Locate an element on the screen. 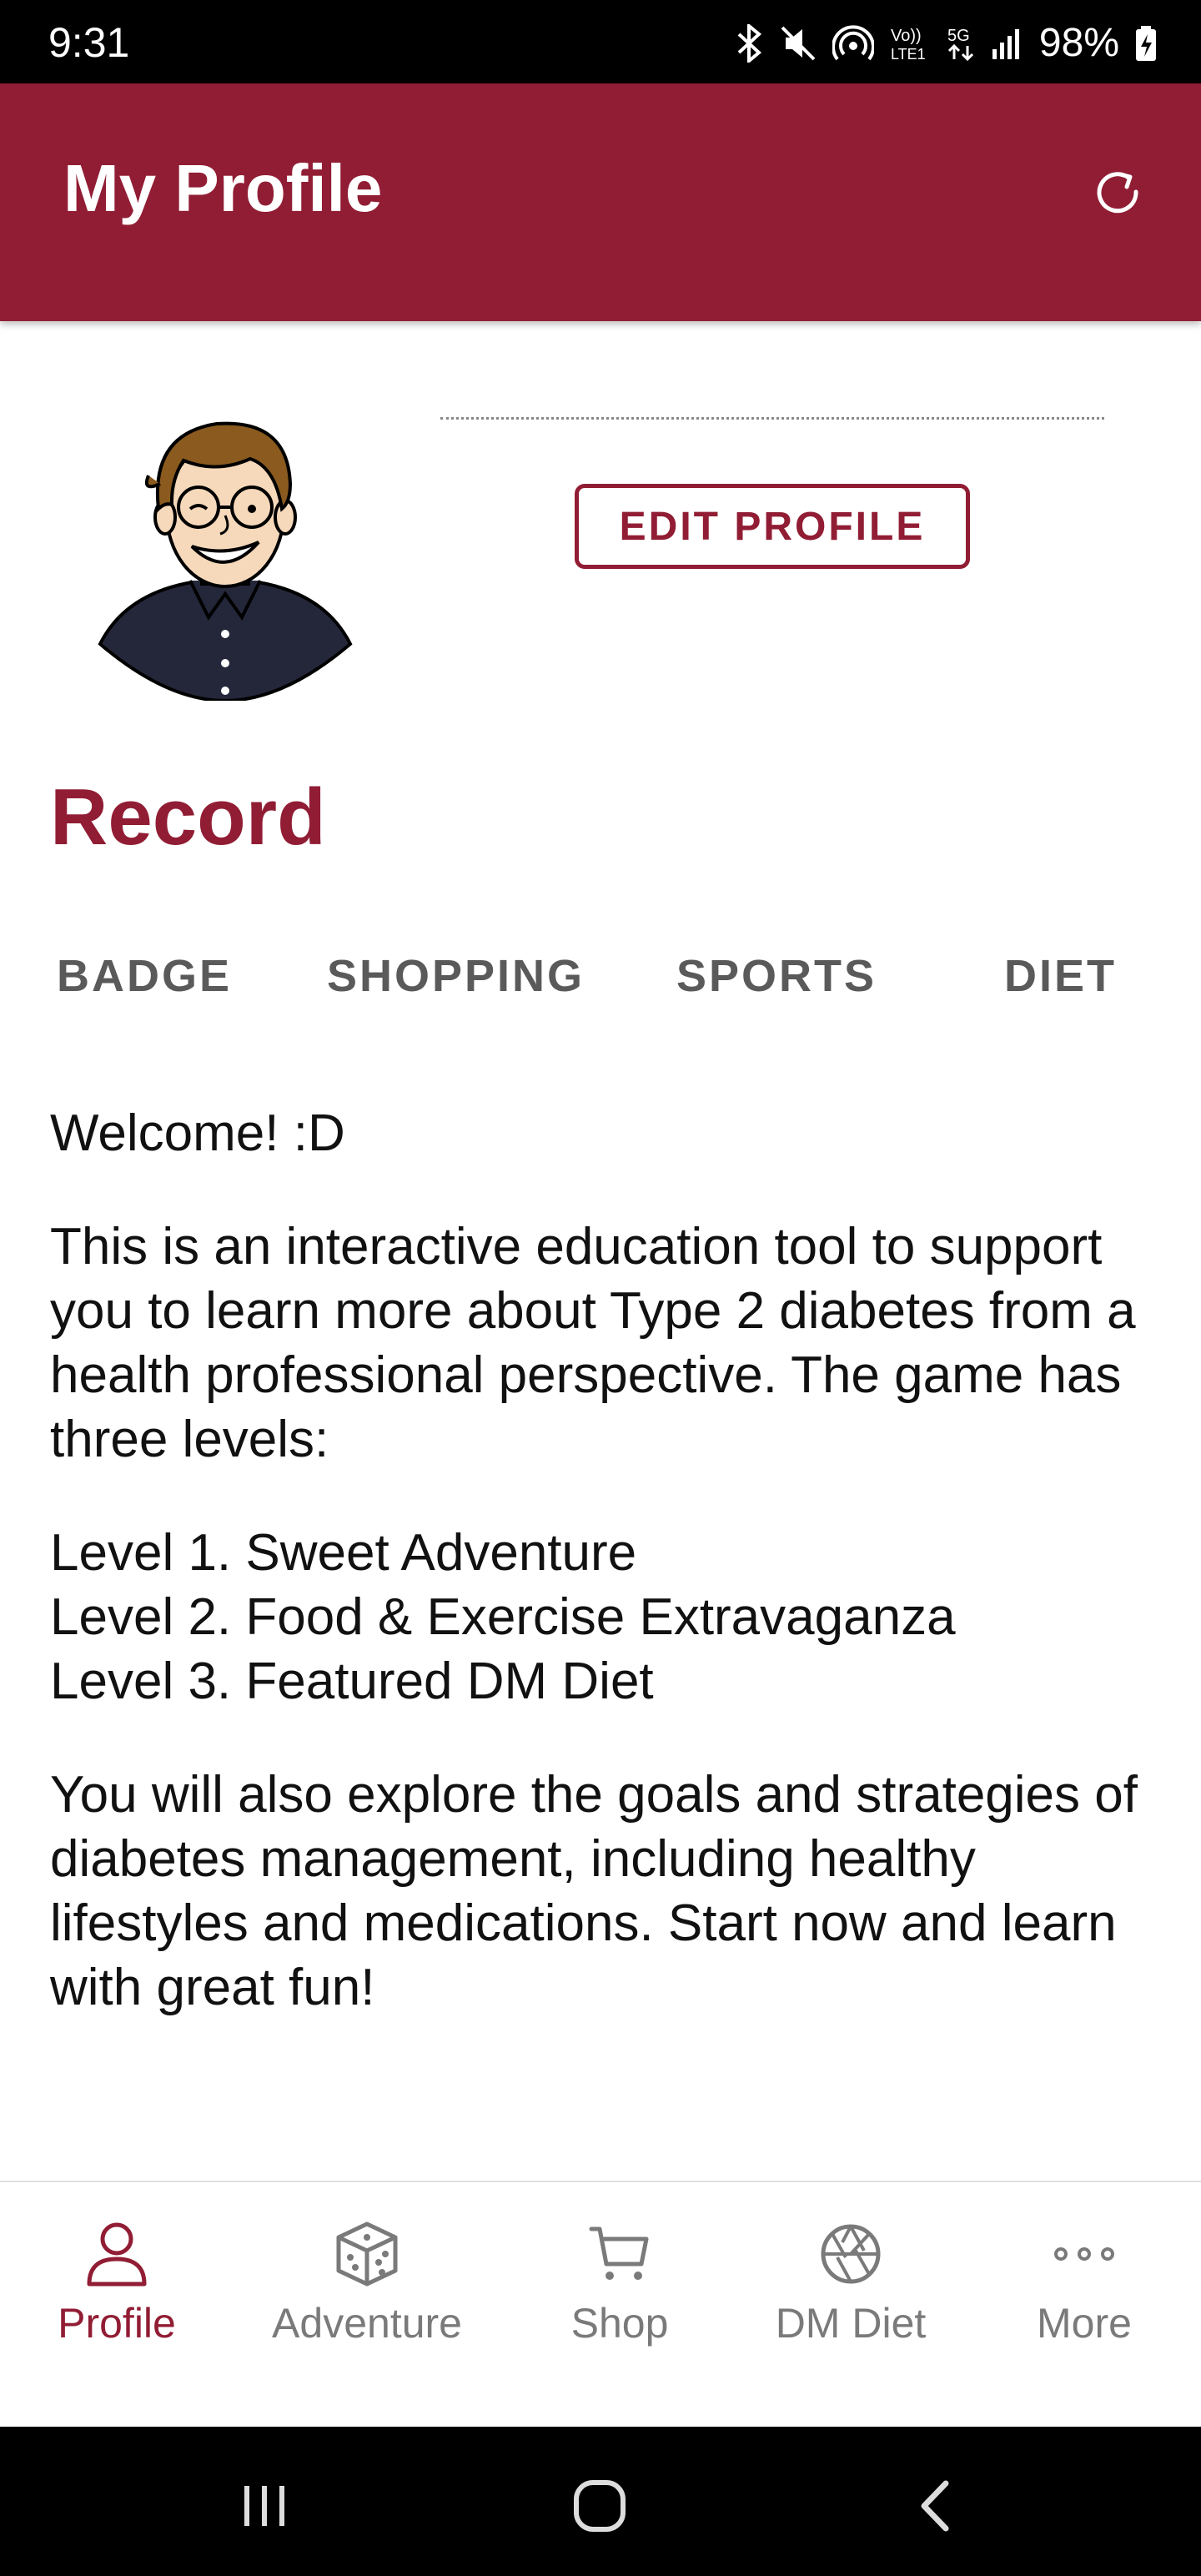  record-tabs: BADGE SHOPPING SPORTS DIET is located at coordinates (601, 976).